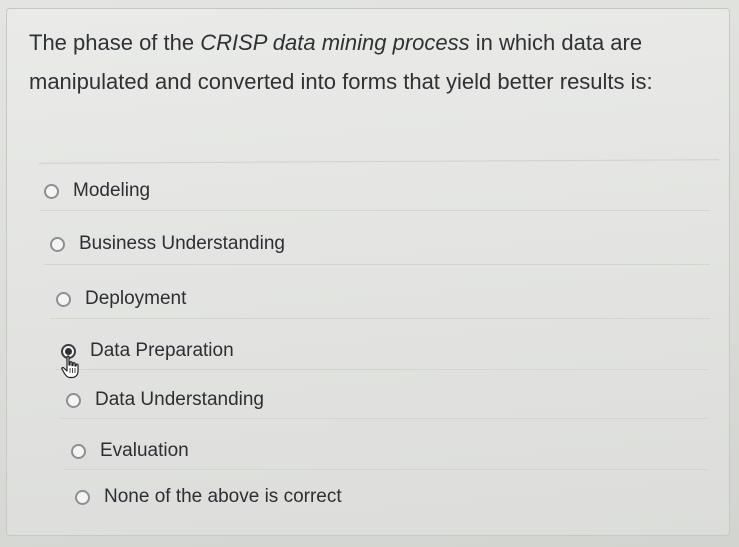 Image resolution: width=739 pixels, height=547 pixels. I want to click on option-evaluation: Evaluation, so click(130, 451).